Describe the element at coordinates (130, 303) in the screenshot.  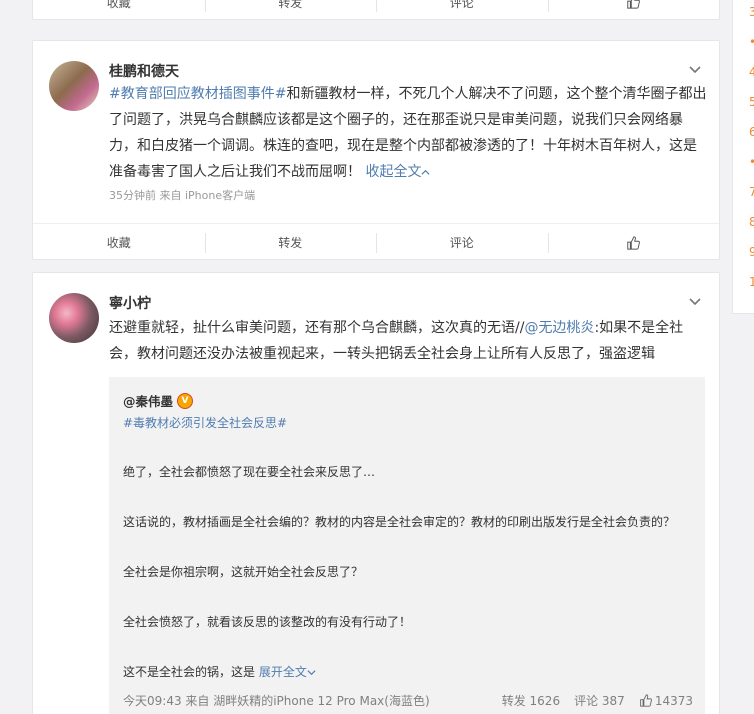
I see `author-name: 寧小柠` at that location.